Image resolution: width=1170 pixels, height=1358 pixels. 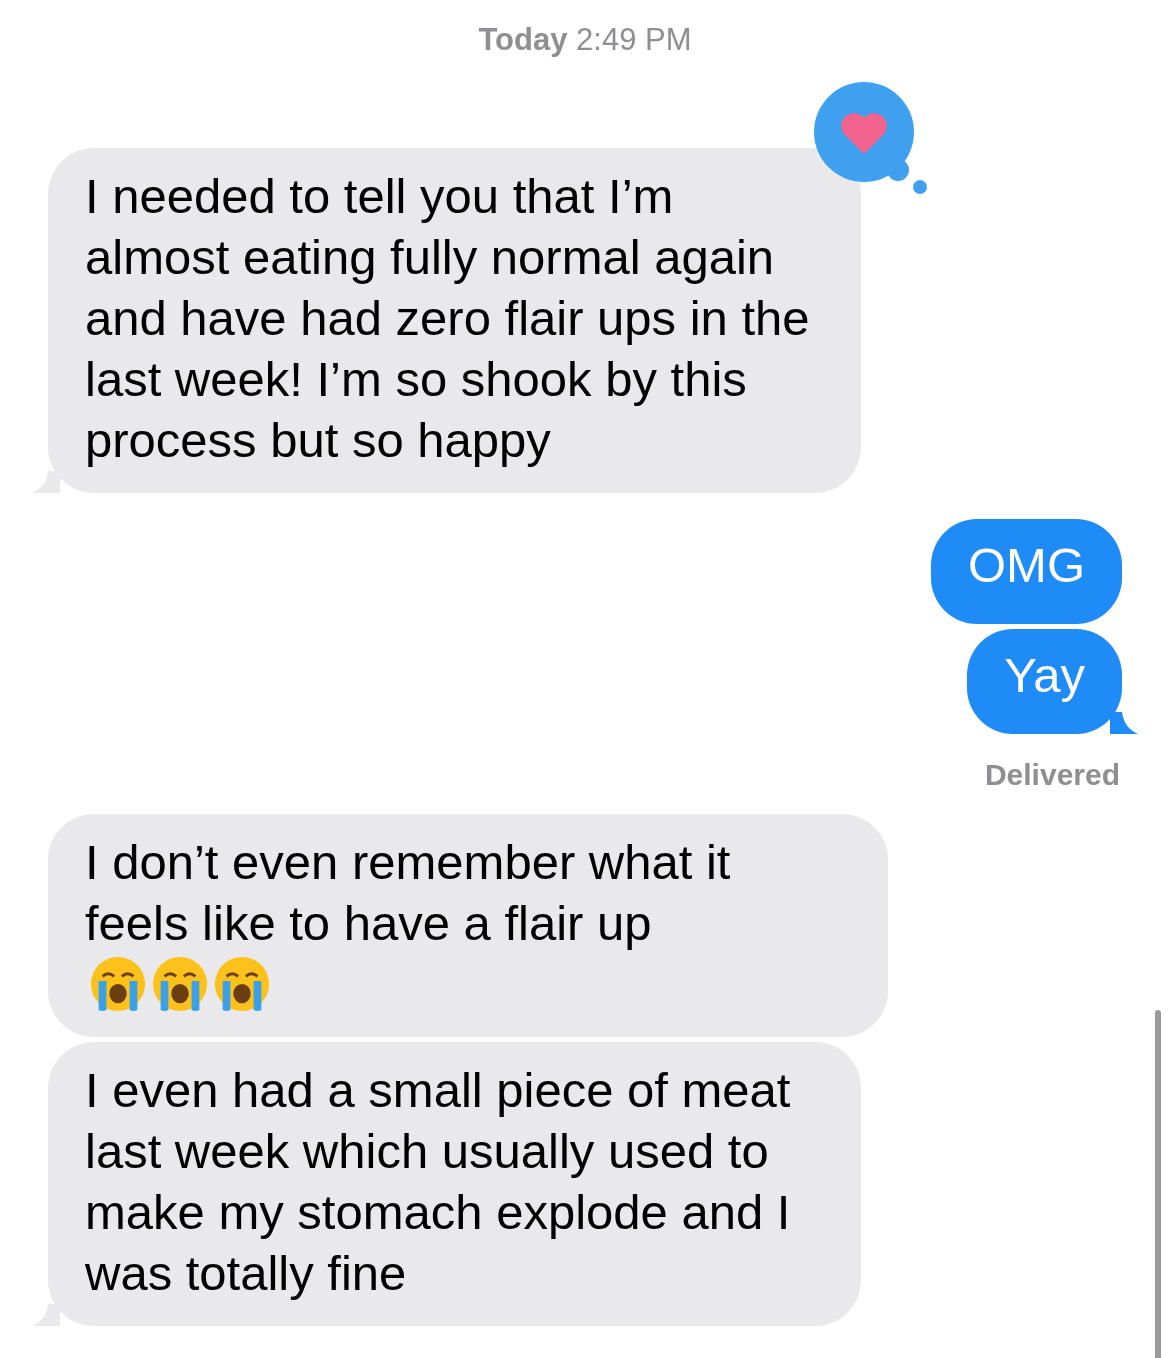 I want to click on timestamp: Today 2:49 PM, so click(x=585, y=40).